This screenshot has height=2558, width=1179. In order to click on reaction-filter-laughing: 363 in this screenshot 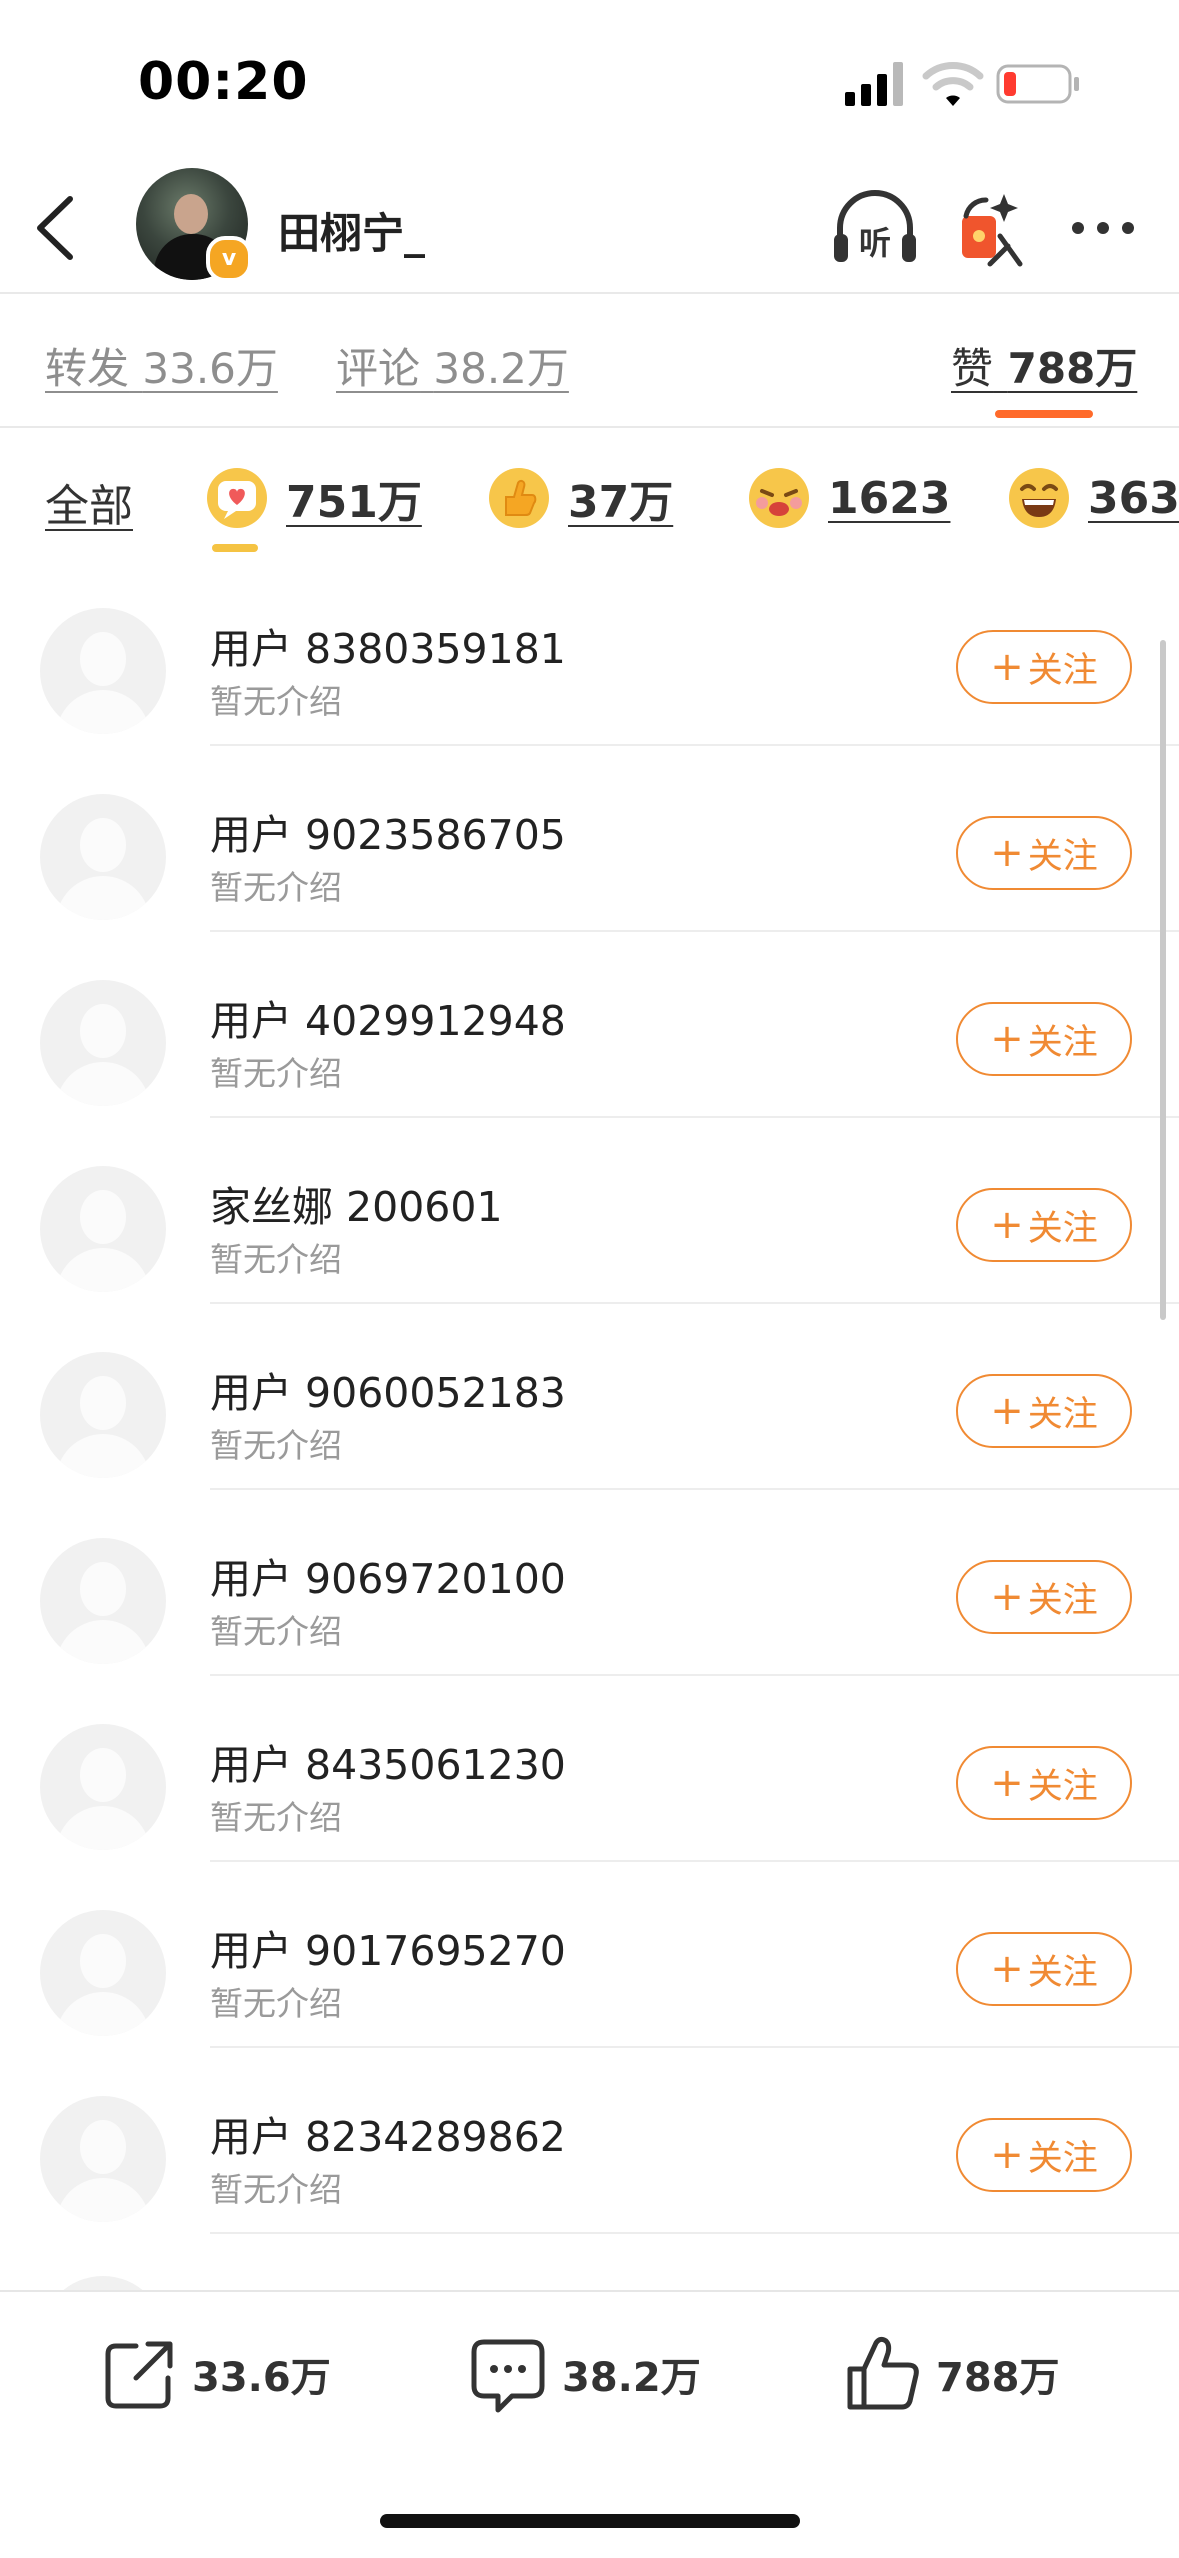, I will do `click(1093, 498)`.